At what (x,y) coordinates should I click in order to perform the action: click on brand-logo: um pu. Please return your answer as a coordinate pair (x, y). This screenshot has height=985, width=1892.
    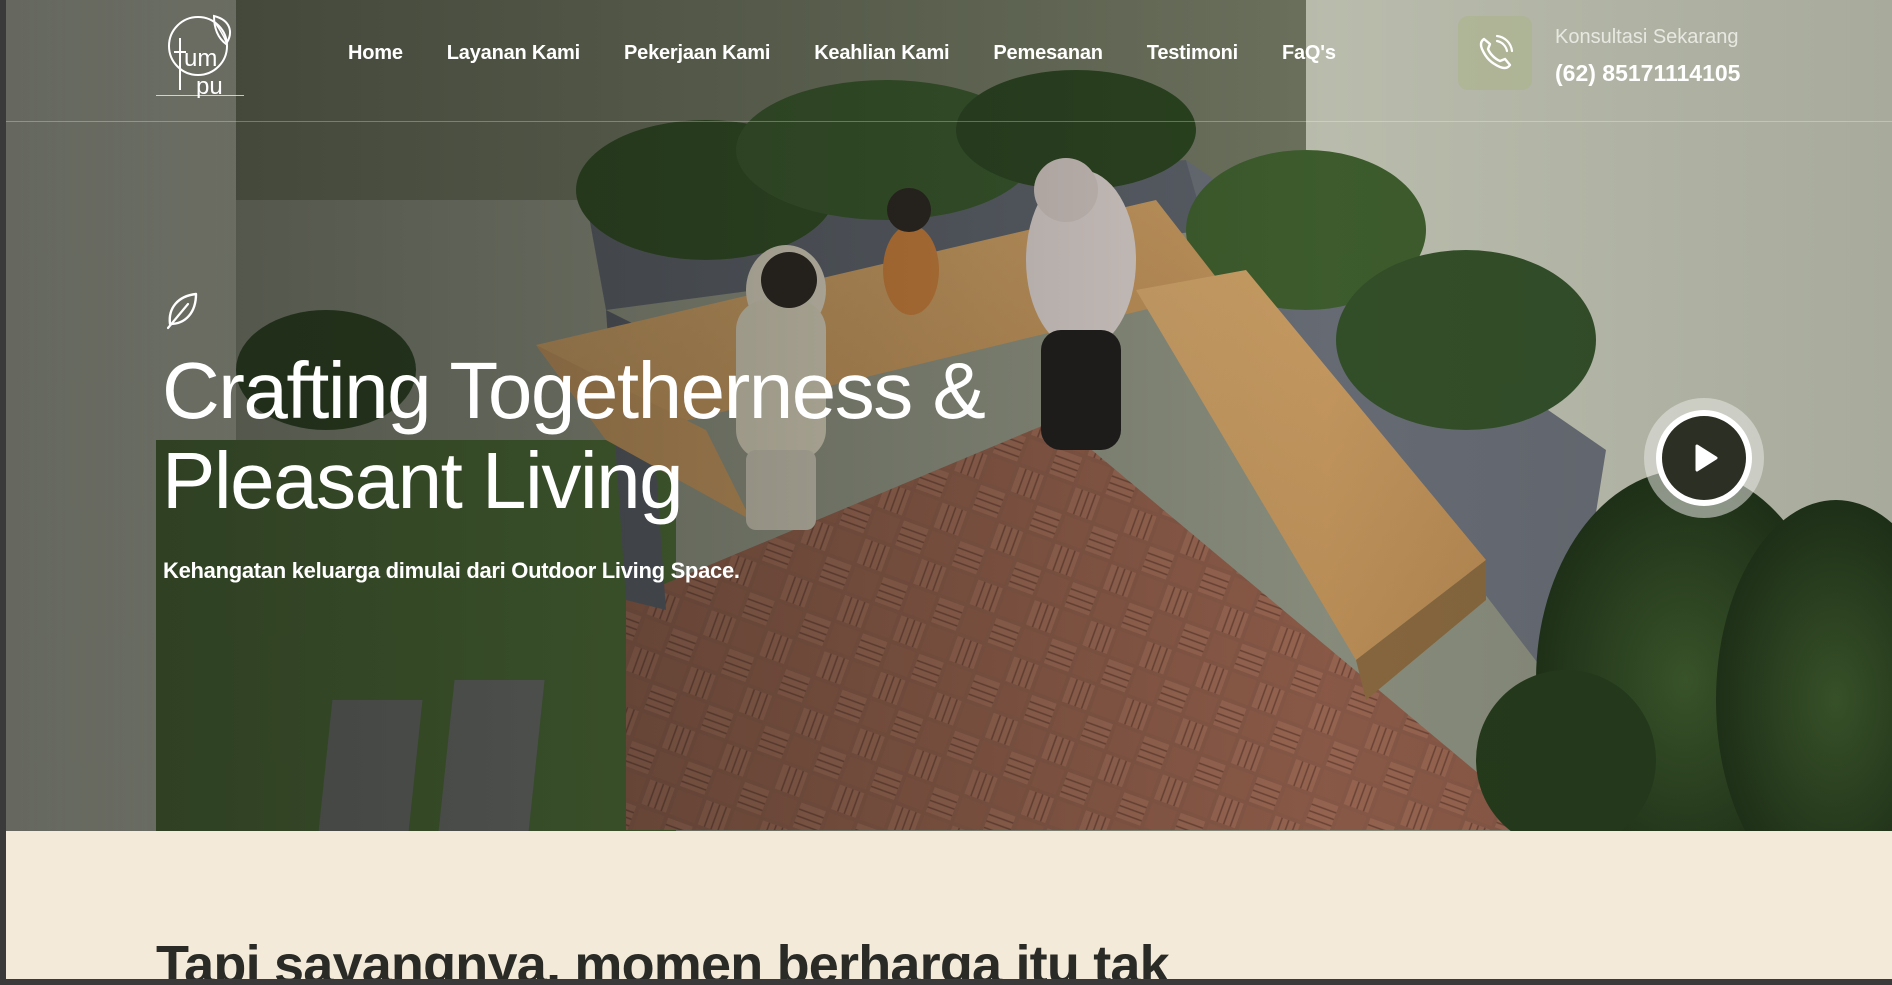
    Looking at the image, I should click on (204, 54).